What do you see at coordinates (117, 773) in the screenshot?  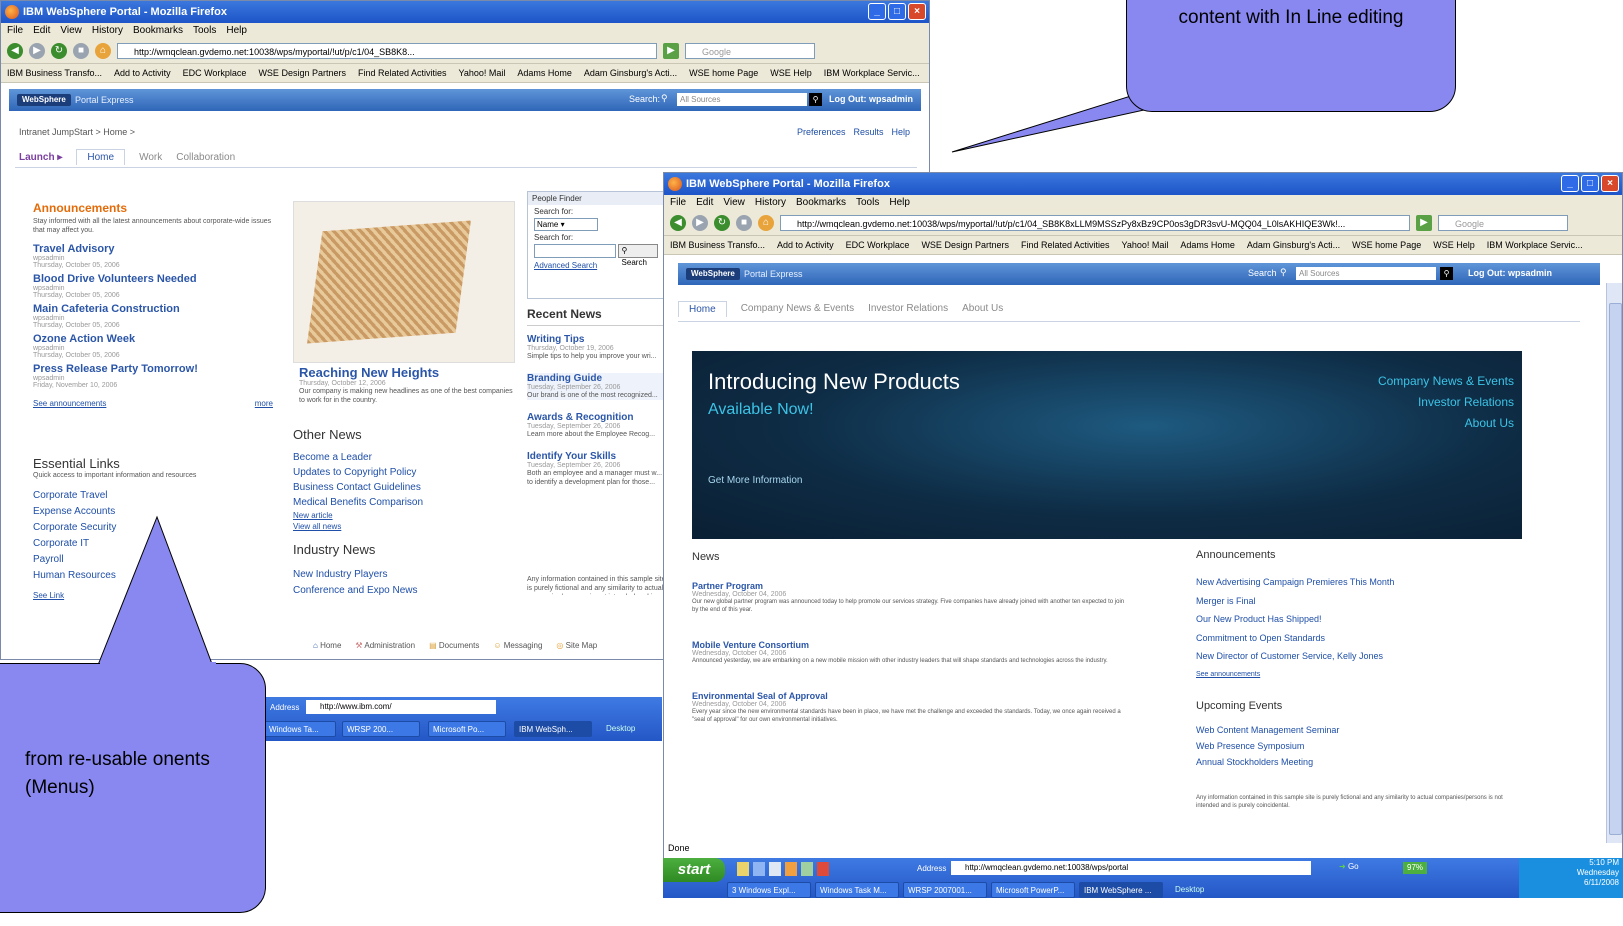 I see `bottom-callout-text: from re-usable onents (Menus)` at bounding box center [117, 773].